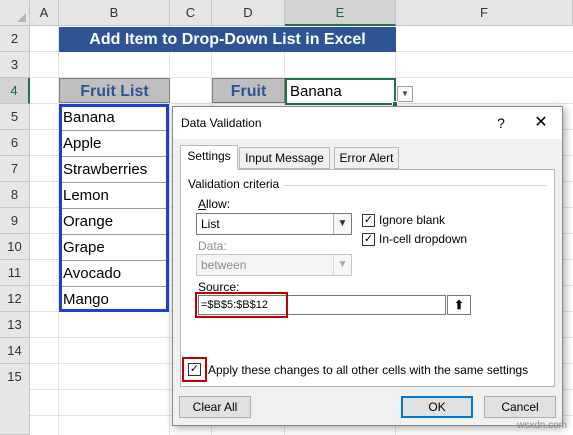 This screenshot has width=573, height=435. Describe the element at coordinates (15, 13) in the screenshot. I see `select-all-corner` at that location.